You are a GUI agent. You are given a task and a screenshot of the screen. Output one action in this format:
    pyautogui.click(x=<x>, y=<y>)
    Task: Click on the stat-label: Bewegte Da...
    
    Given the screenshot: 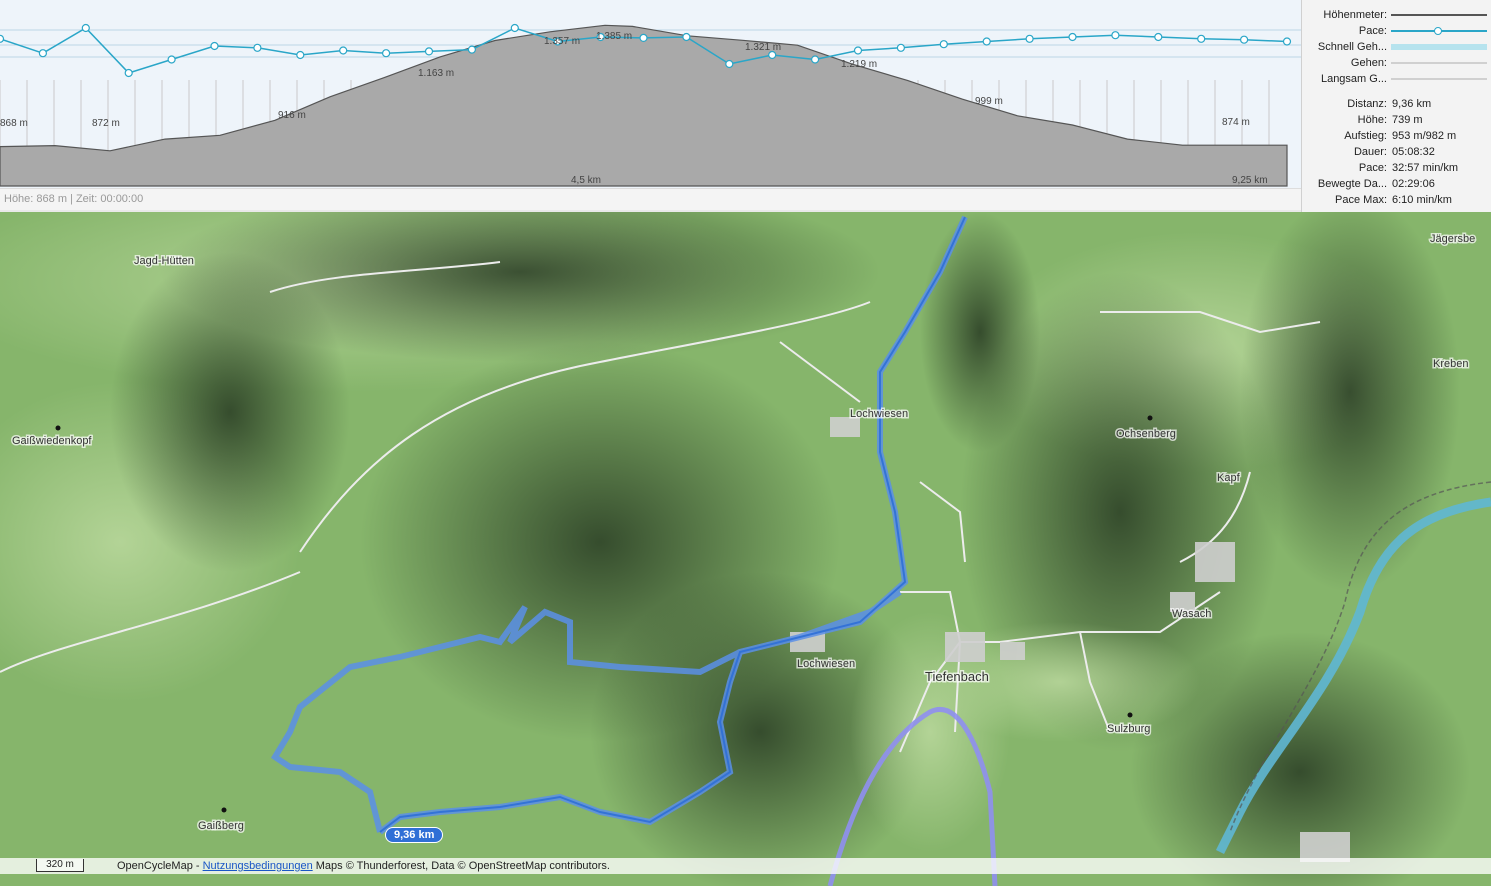 What is the action you would take?
    pyautogui.click(x=1352, y=184)
    